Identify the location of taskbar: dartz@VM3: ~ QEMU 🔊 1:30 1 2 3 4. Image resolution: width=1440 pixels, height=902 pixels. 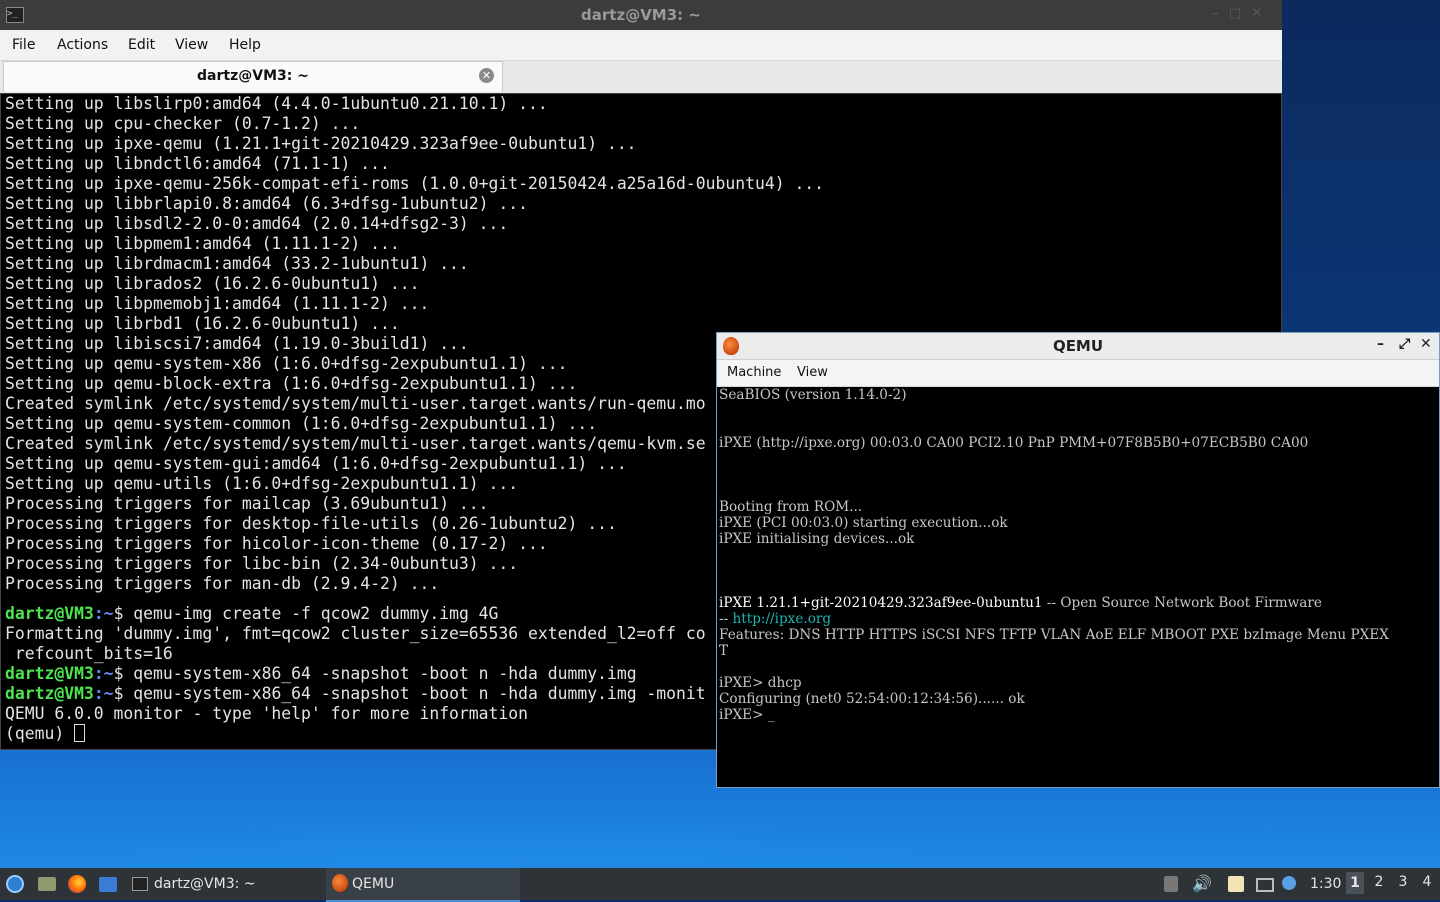
(720, 885).